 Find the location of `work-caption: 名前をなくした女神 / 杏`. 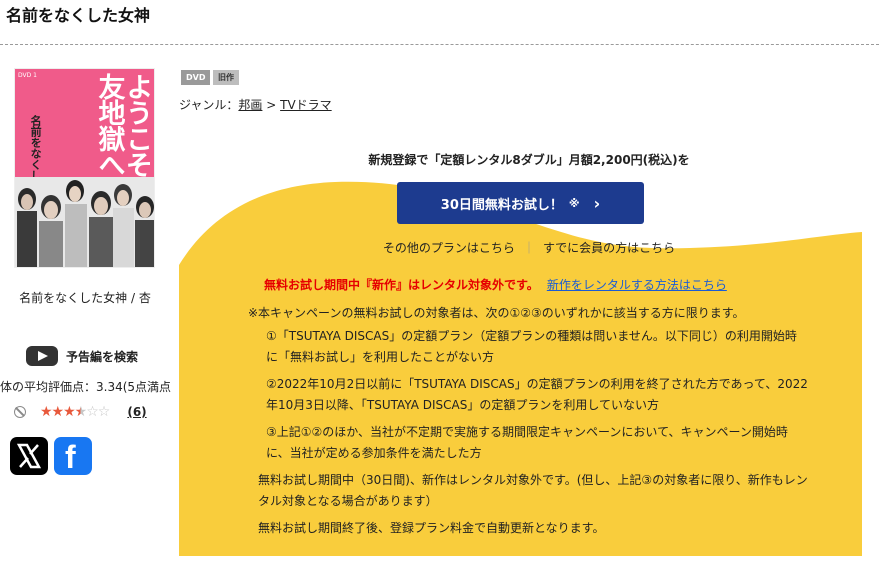

work-caption: 名前をなくした女神 / 杏 is located at coordinates (85, 298).